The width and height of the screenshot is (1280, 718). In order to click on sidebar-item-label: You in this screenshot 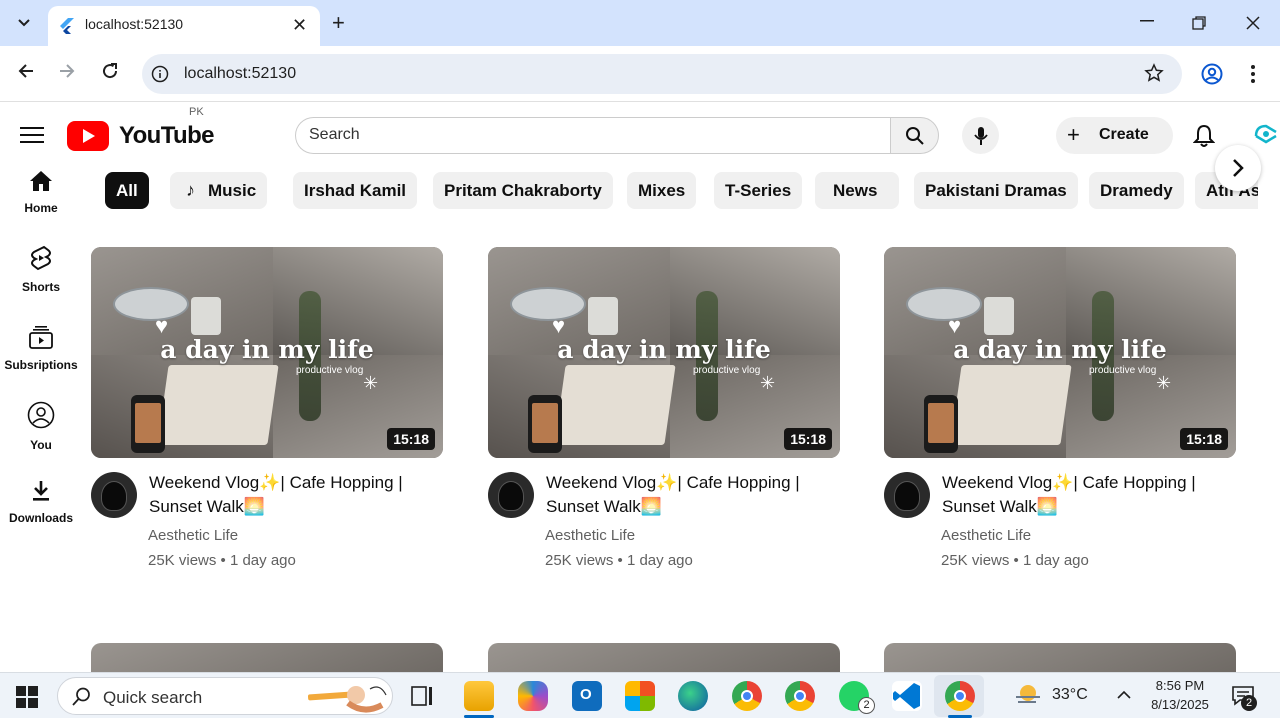, I will do `click(41, 445)`.